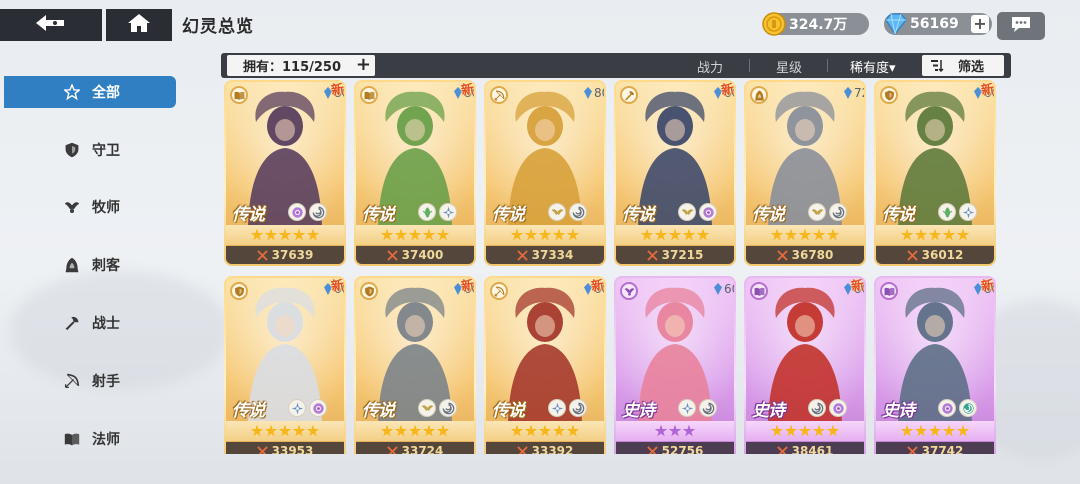 Image resolution: width=1080 pixels, height=484 pixels. I want to click on power-bar: 37639, so click(285, 255).